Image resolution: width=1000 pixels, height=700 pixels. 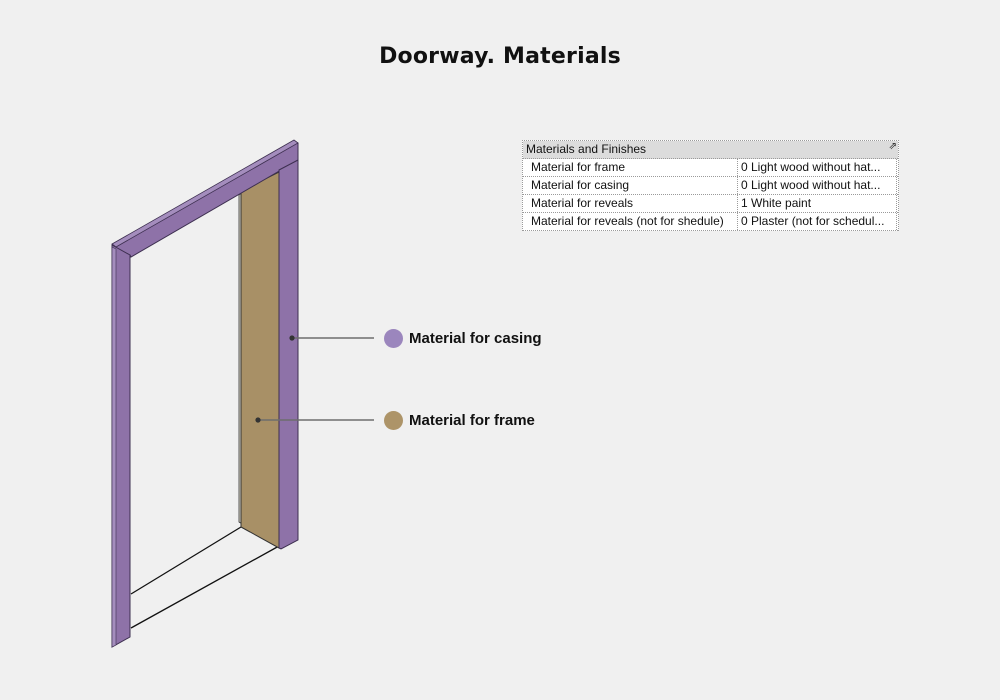 I want to click on property-name: Material for reveals, so click(x=630, y=203).